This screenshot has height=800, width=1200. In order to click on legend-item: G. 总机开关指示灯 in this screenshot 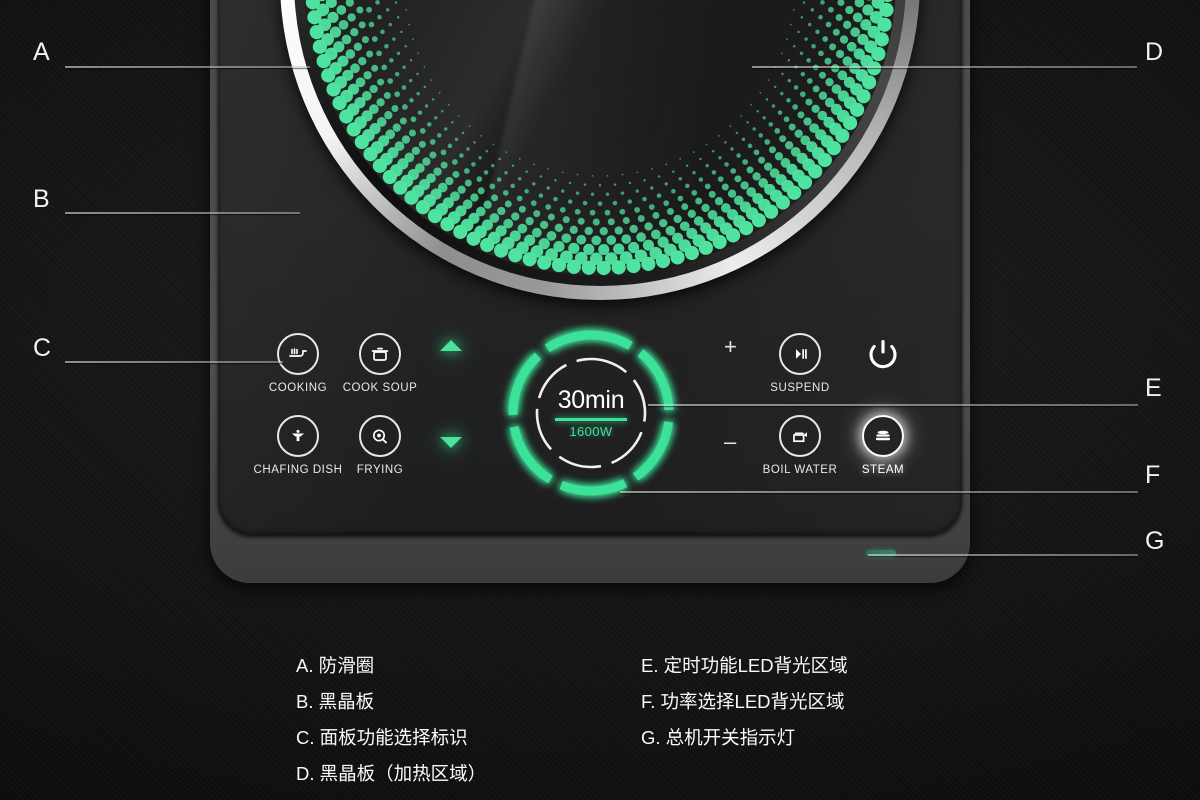, I will do `click(718, 737)`.